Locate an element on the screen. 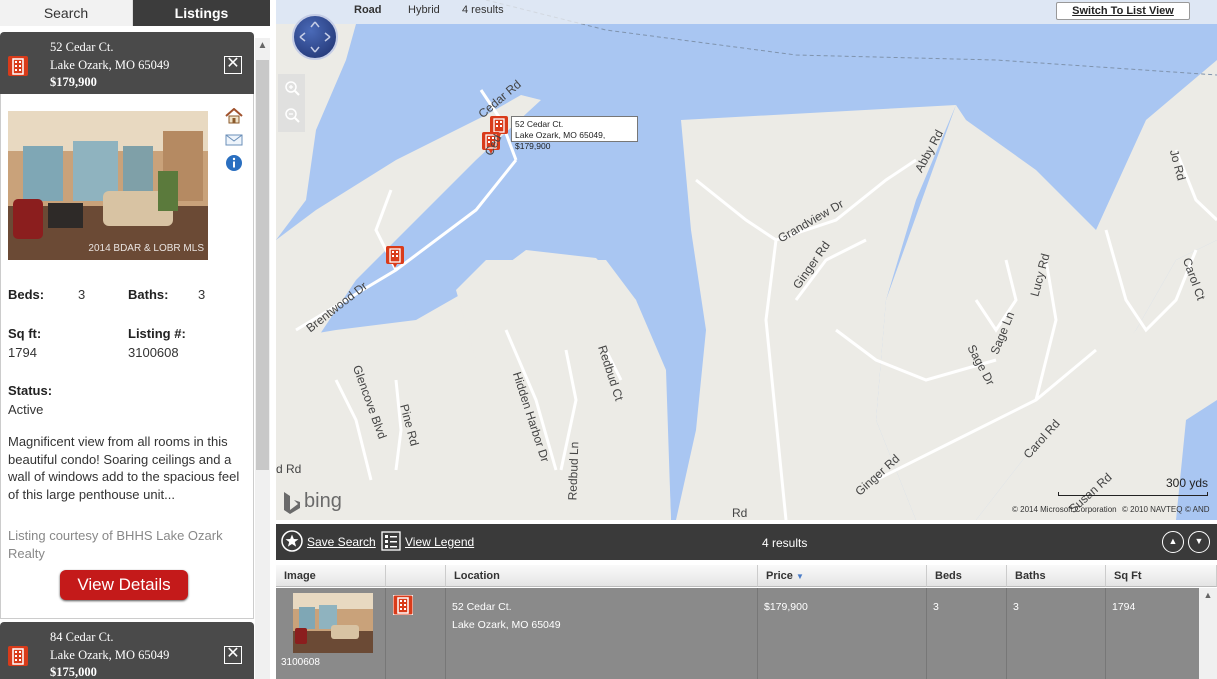 This screenshot has height=679, width=1217. info-icon is located at coordinates (234, 163).